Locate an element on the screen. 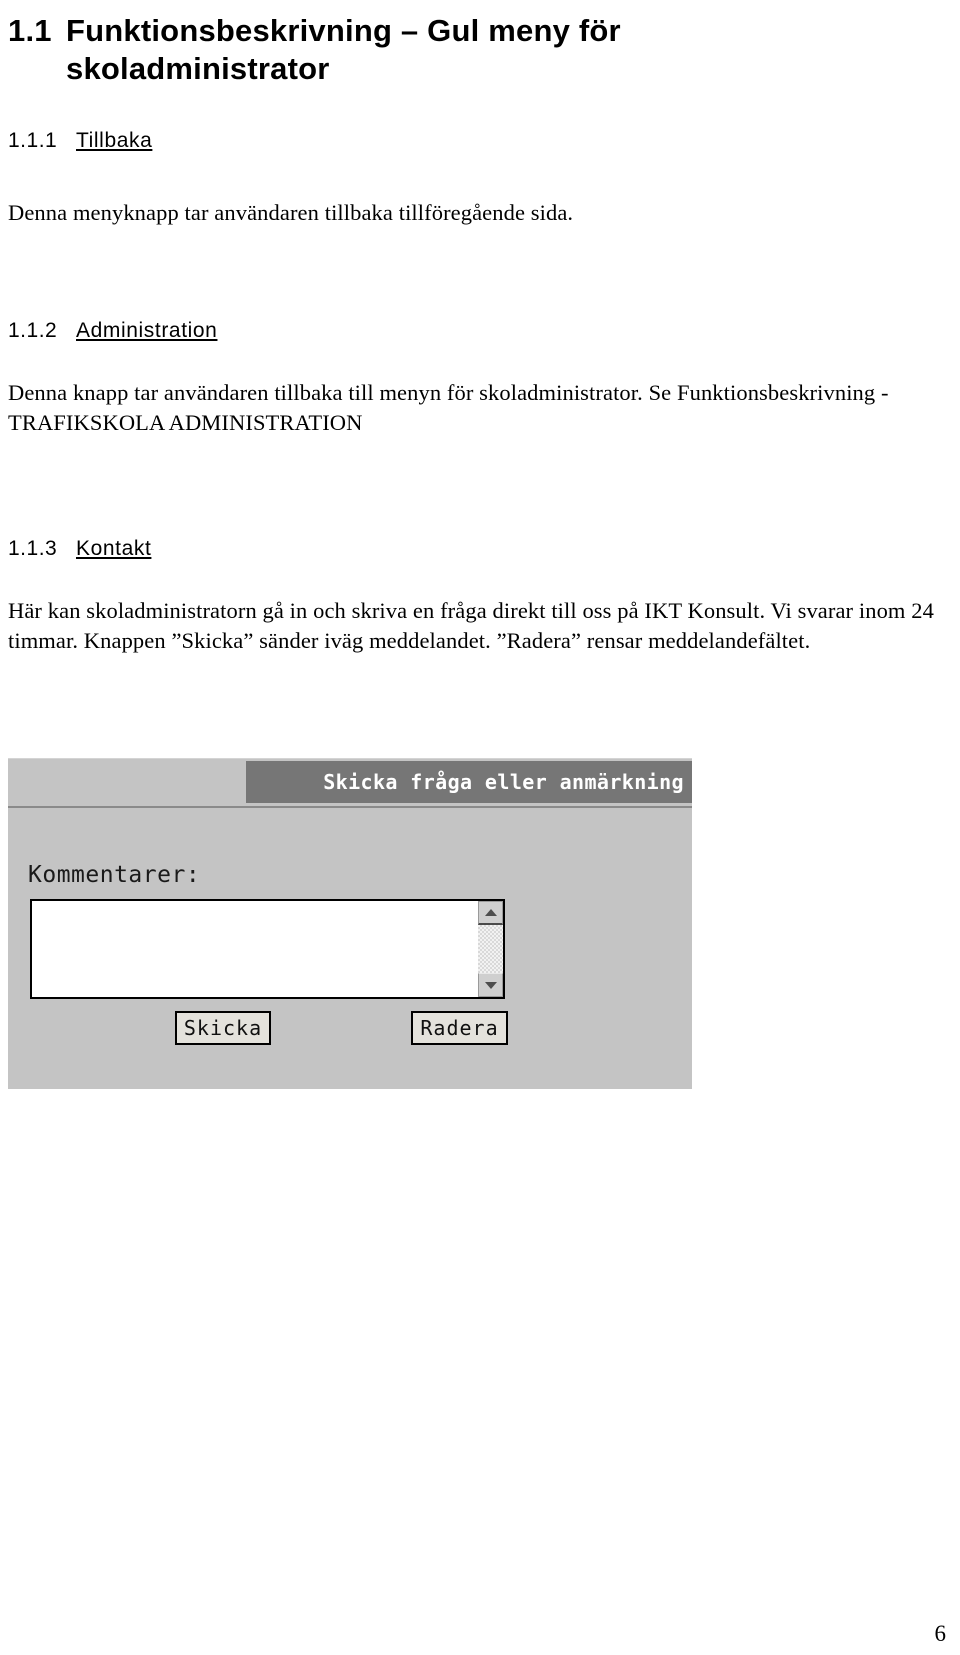 Image resolution: width=960 pixels, height=1655 pixels. triangle-up-icon is located at coordinates (490, 912).